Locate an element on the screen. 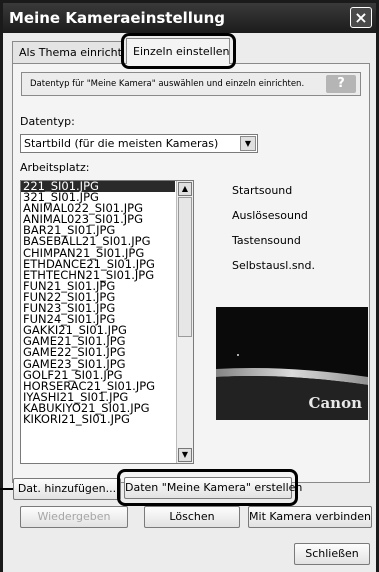 This screenshot has height=572, width=379. close-window-icon: × is located at coordinates (361, 17).